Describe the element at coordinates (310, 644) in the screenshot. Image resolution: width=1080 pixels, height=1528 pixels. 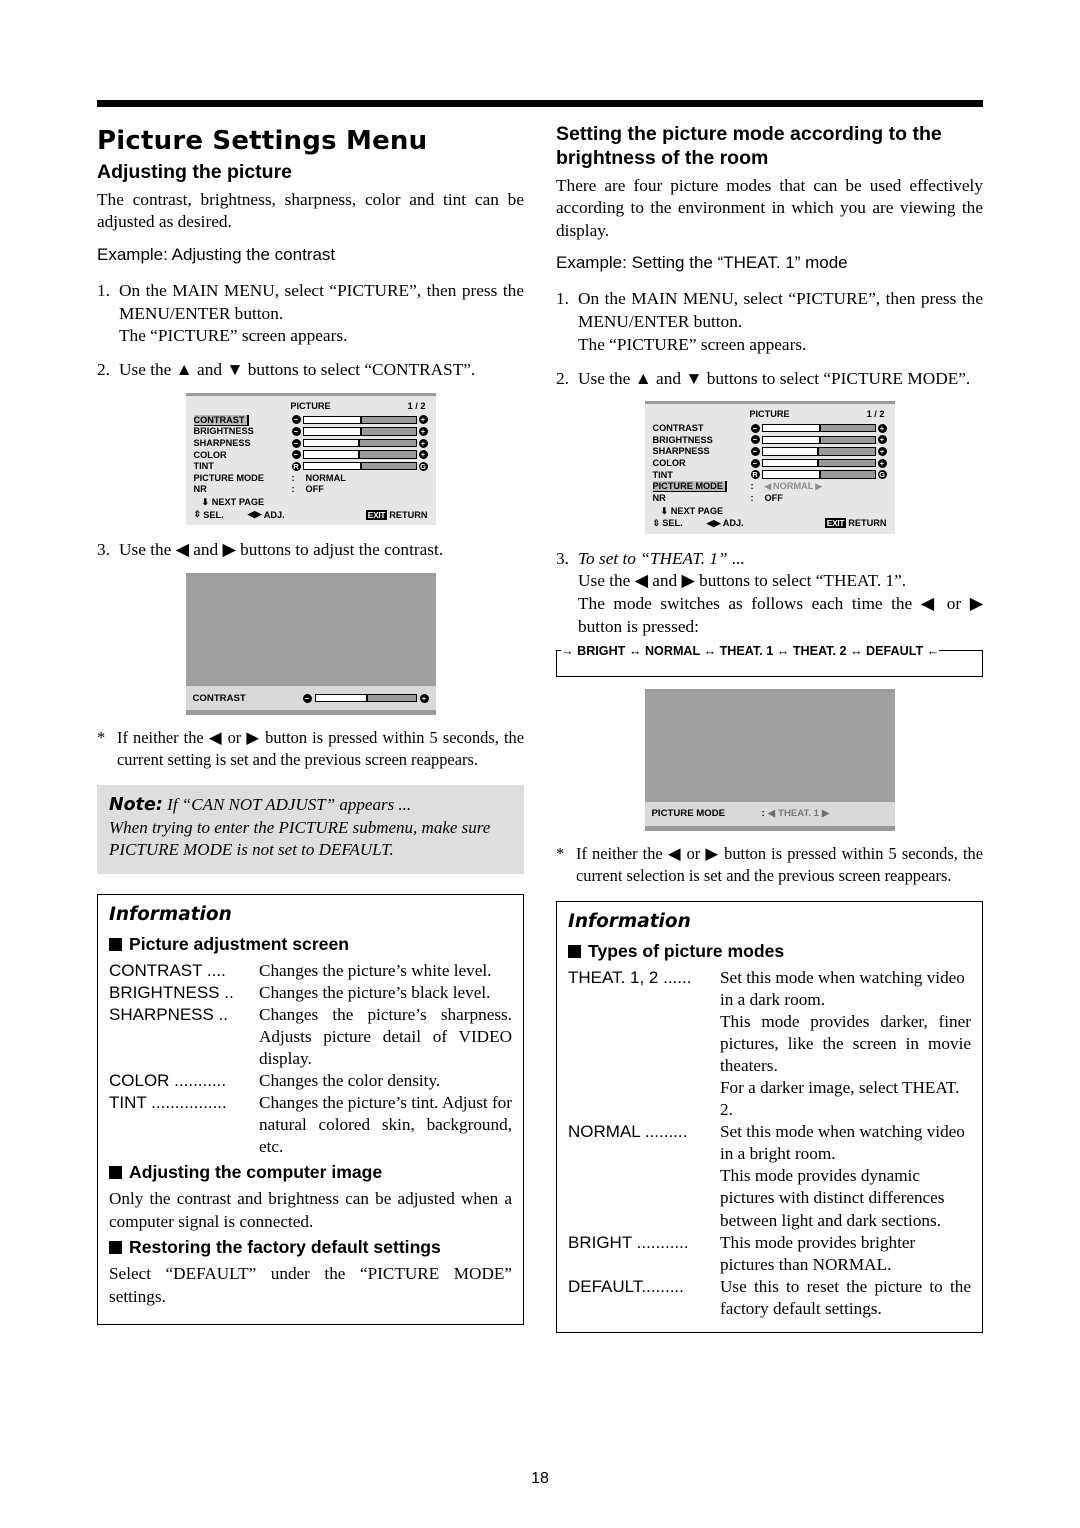
I see `contrast-adjust-screen-wrap: CONTRAST − +` at that location.